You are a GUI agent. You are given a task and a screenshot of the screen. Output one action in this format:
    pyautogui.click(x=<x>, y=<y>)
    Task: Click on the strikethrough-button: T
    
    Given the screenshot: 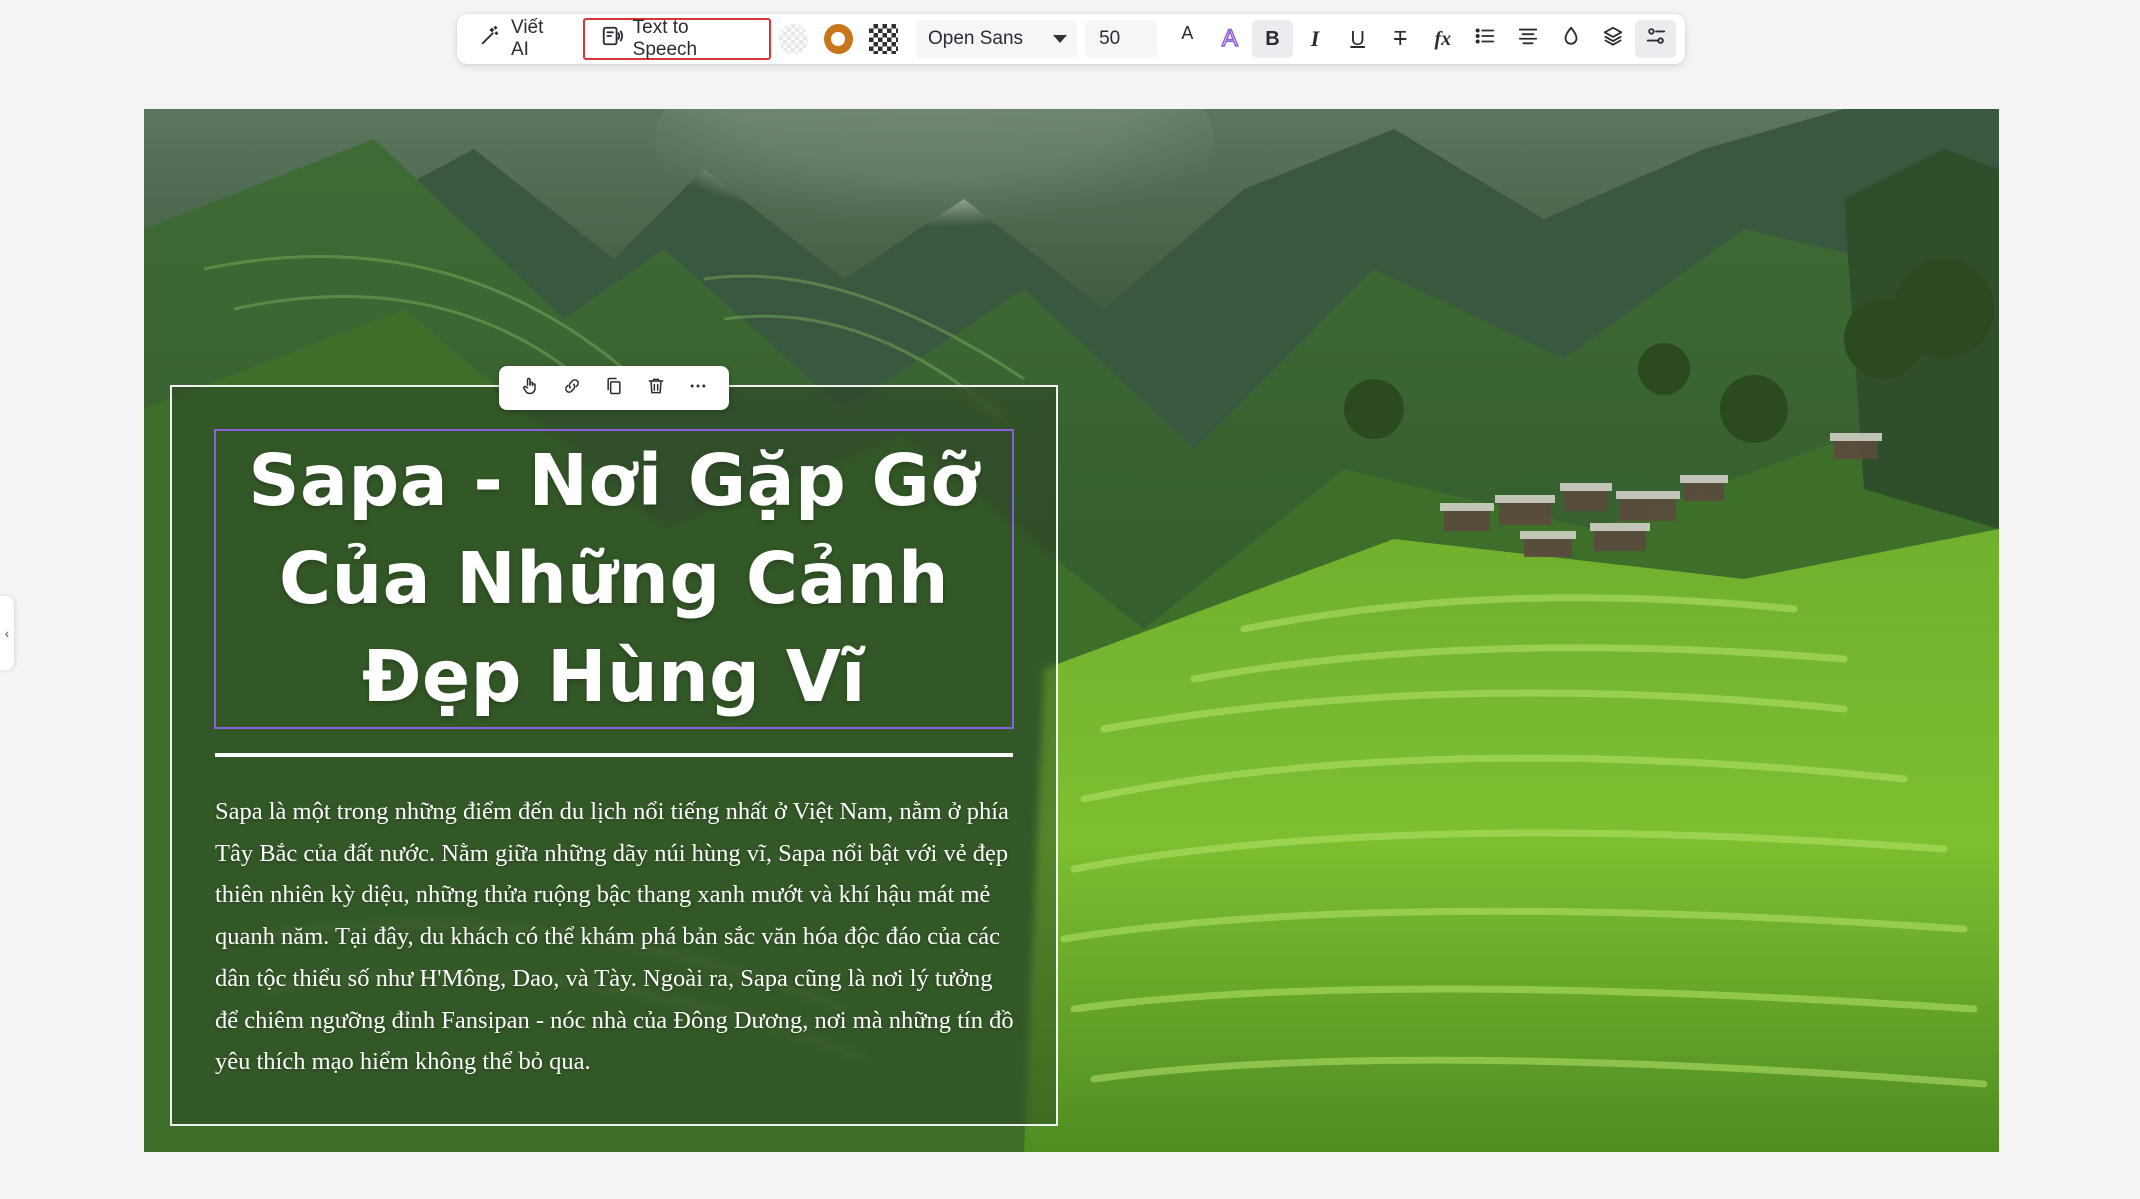 What is the action you would take?
    pyautogui.click(x=1400, y=39)
    